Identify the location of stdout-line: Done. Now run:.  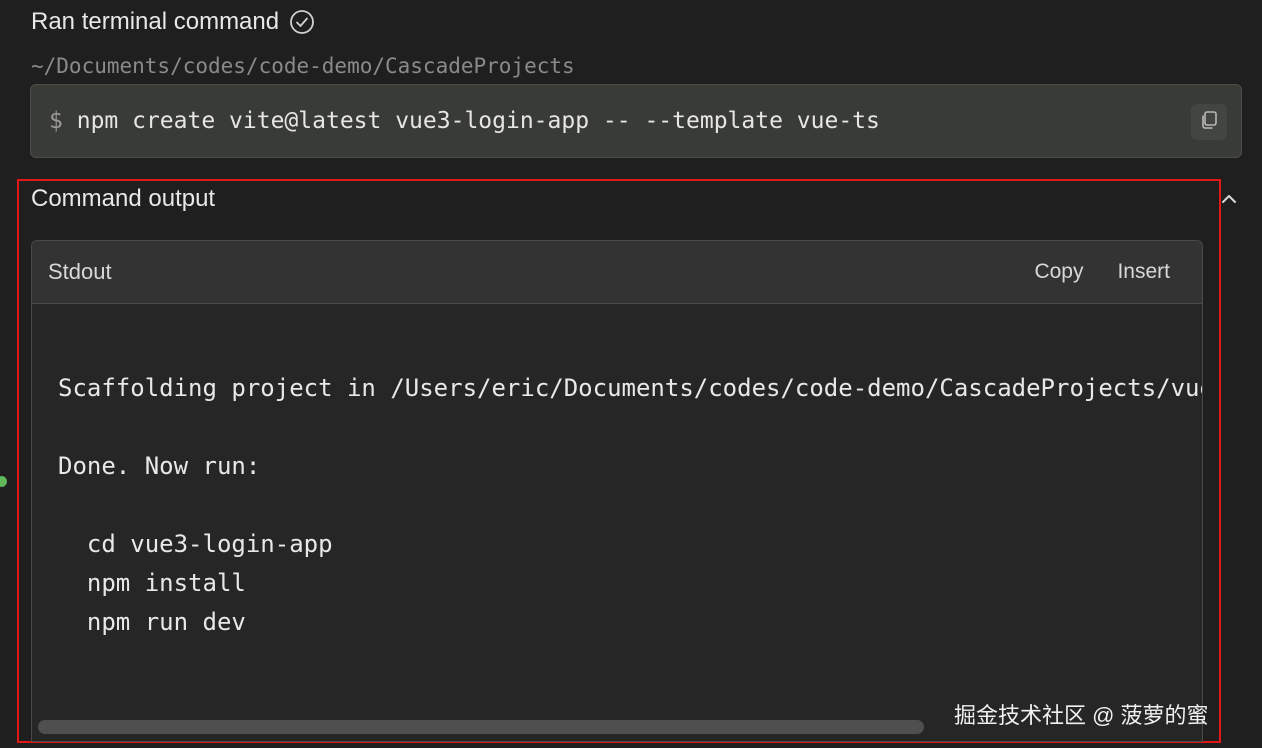
(159, 466).